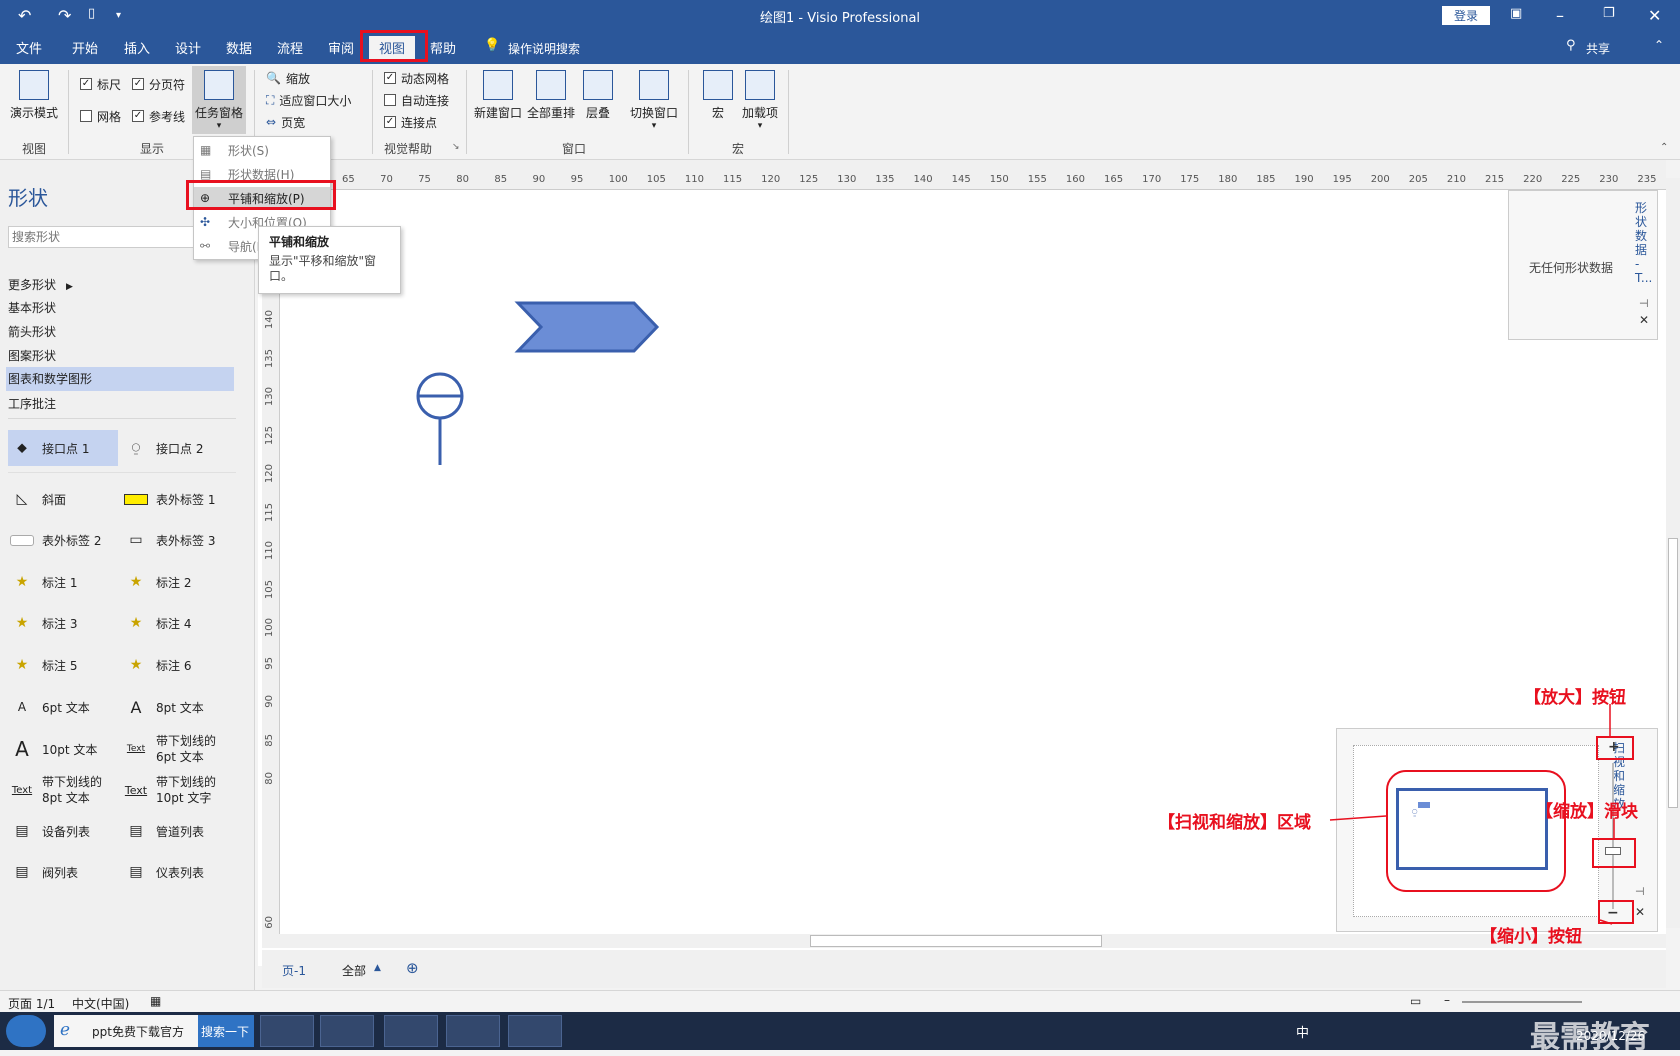 This screenshot has height=1056, width=1680. I want to click on pan-zoom-area-leader, so click(1358, 818).